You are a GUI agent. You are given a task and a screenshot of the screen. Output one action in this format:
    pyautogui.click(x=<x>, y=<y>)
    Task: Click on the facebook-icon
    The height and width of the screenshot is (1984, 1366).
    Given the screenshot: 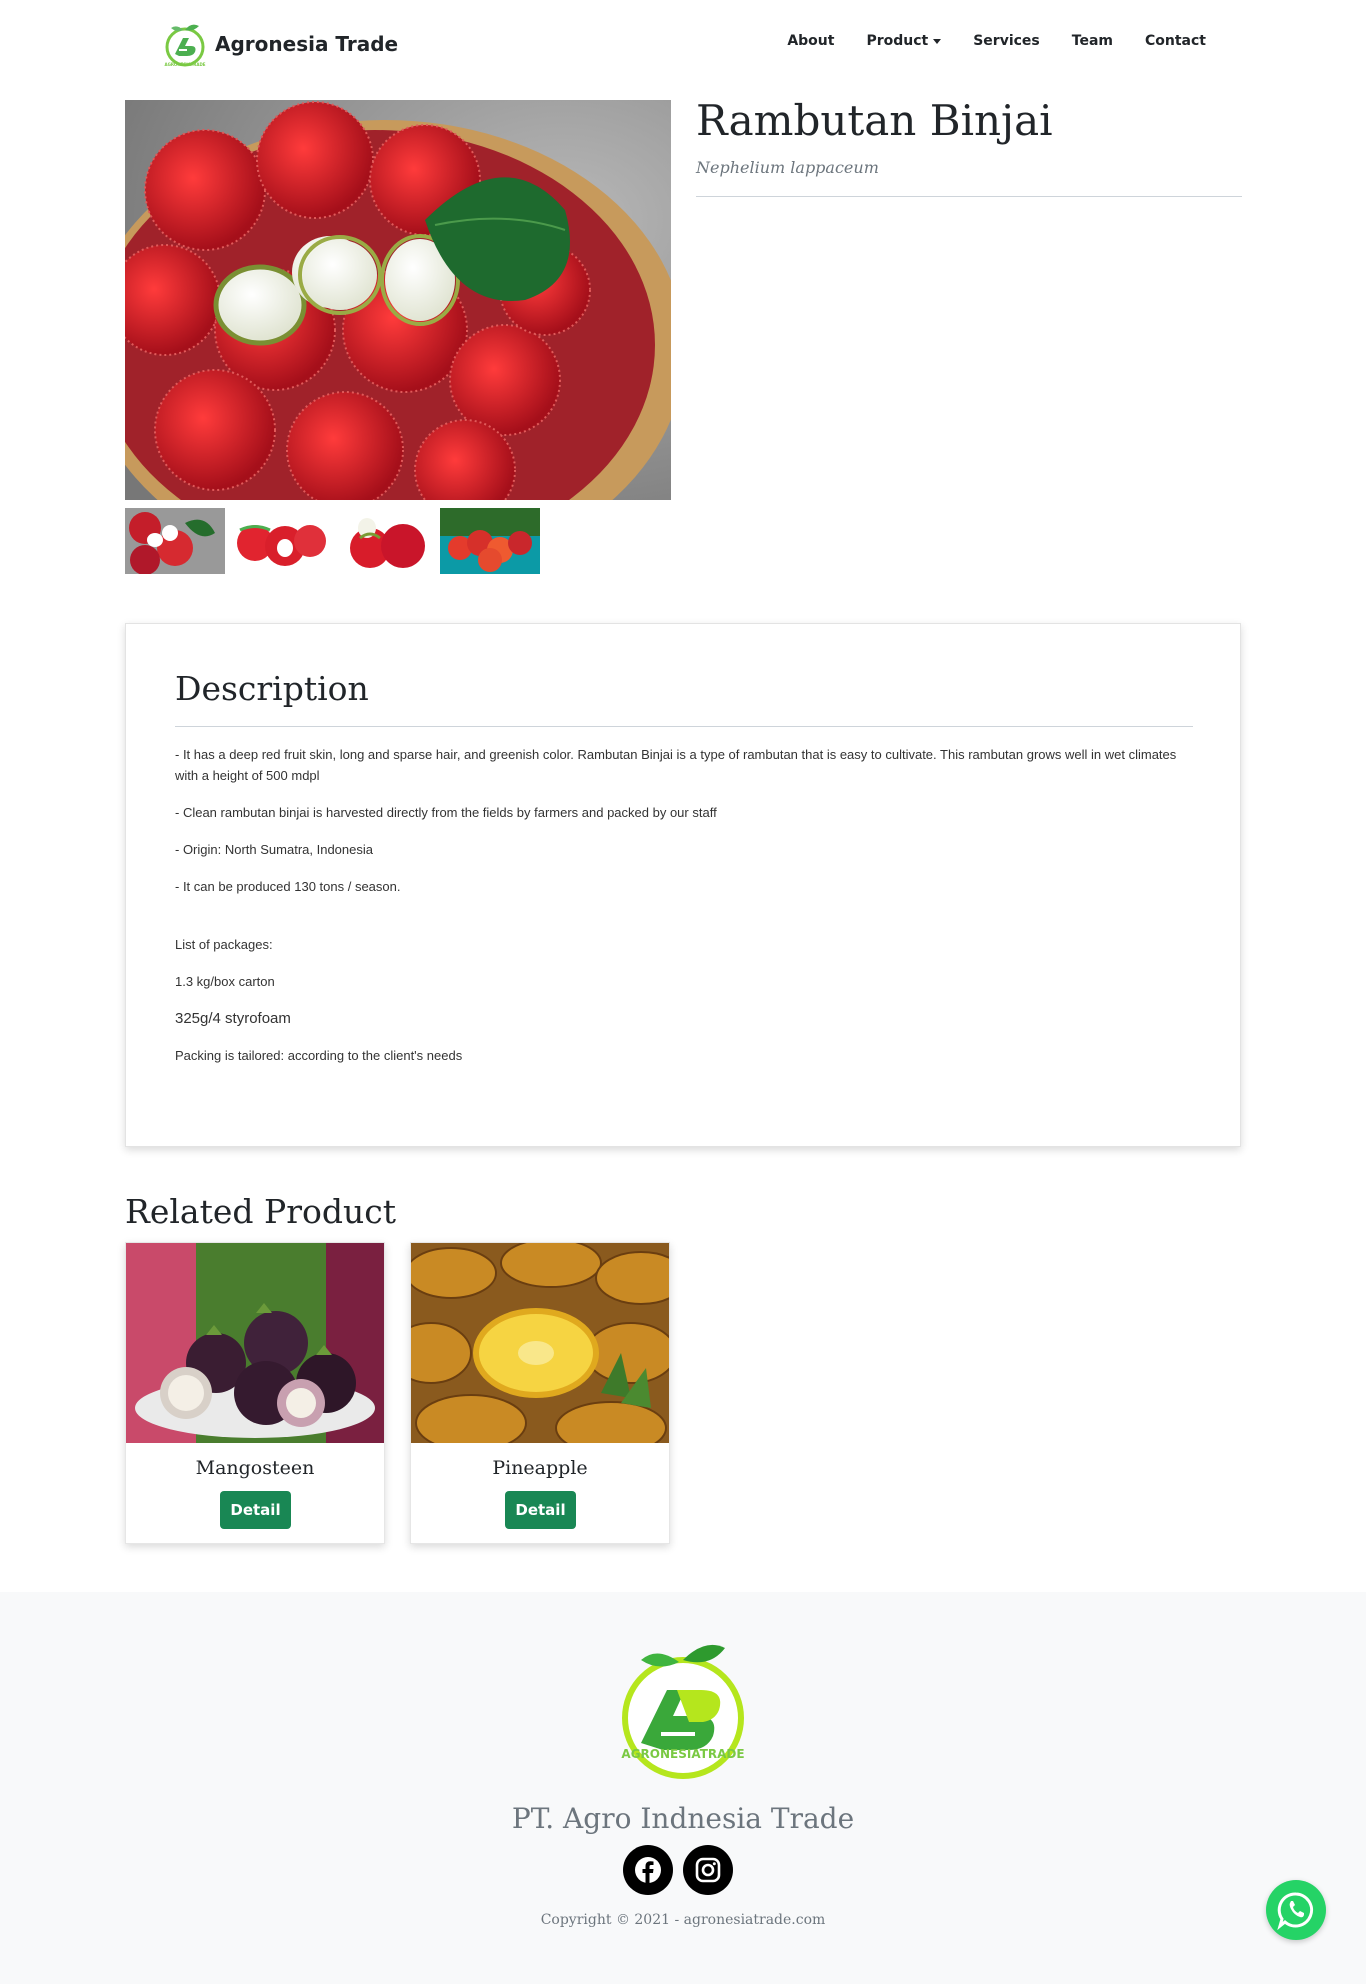 What is the action you would take?
    pyautogui.click(x=648, y=1870)
    